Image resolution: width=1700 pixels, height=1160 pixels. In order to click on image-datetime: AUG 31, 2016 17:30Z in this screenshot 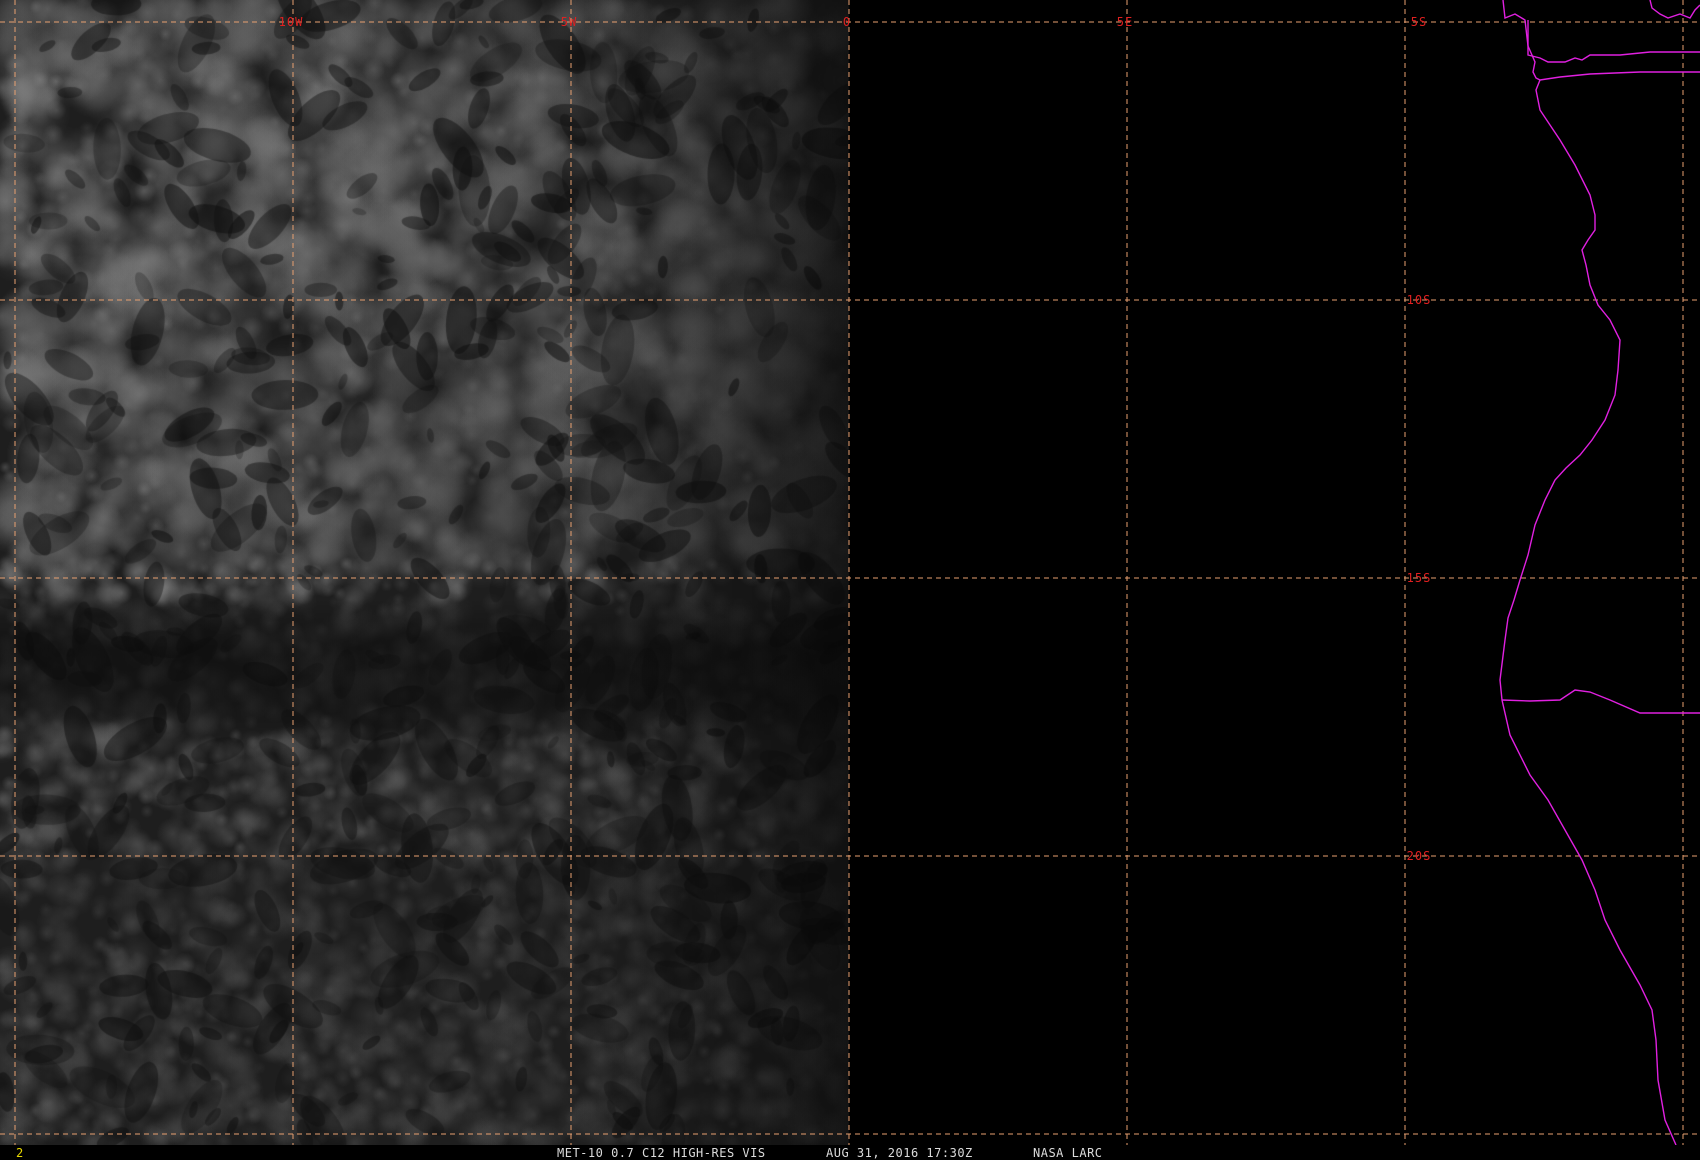, I will do `click(899, 1153)`.